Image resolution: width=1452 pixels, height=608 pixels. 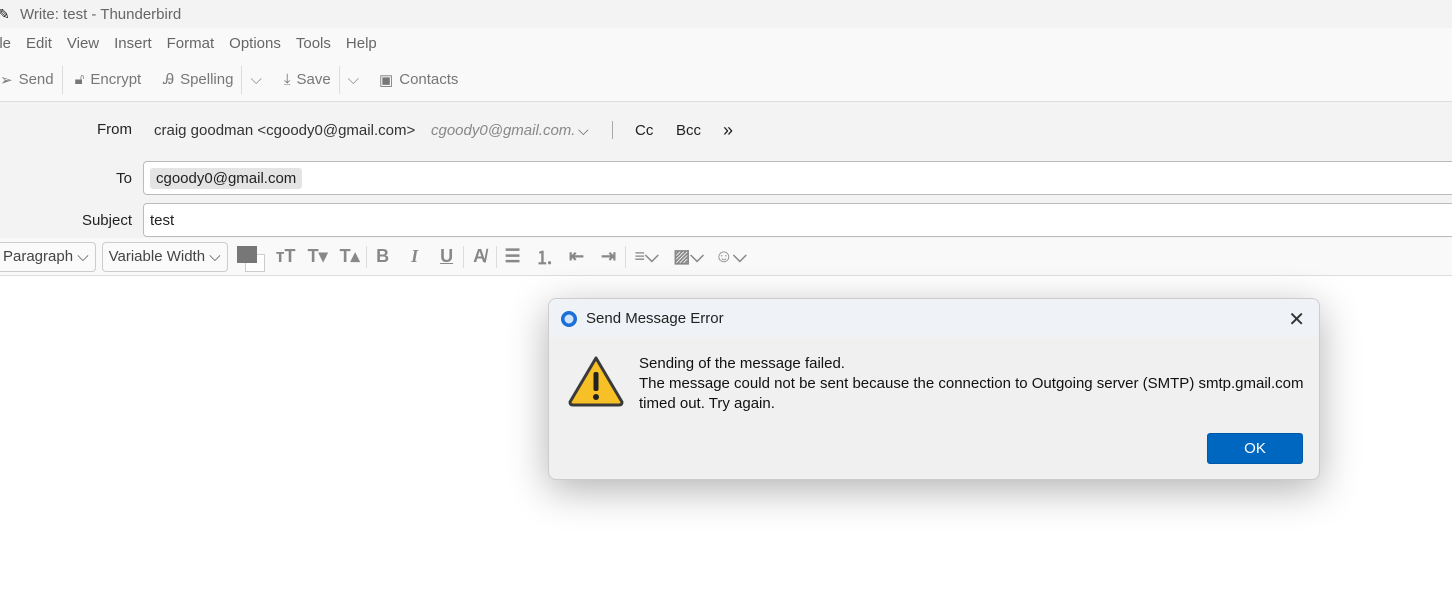 I want to click on subject-input: test, so click(x=797, y=220).